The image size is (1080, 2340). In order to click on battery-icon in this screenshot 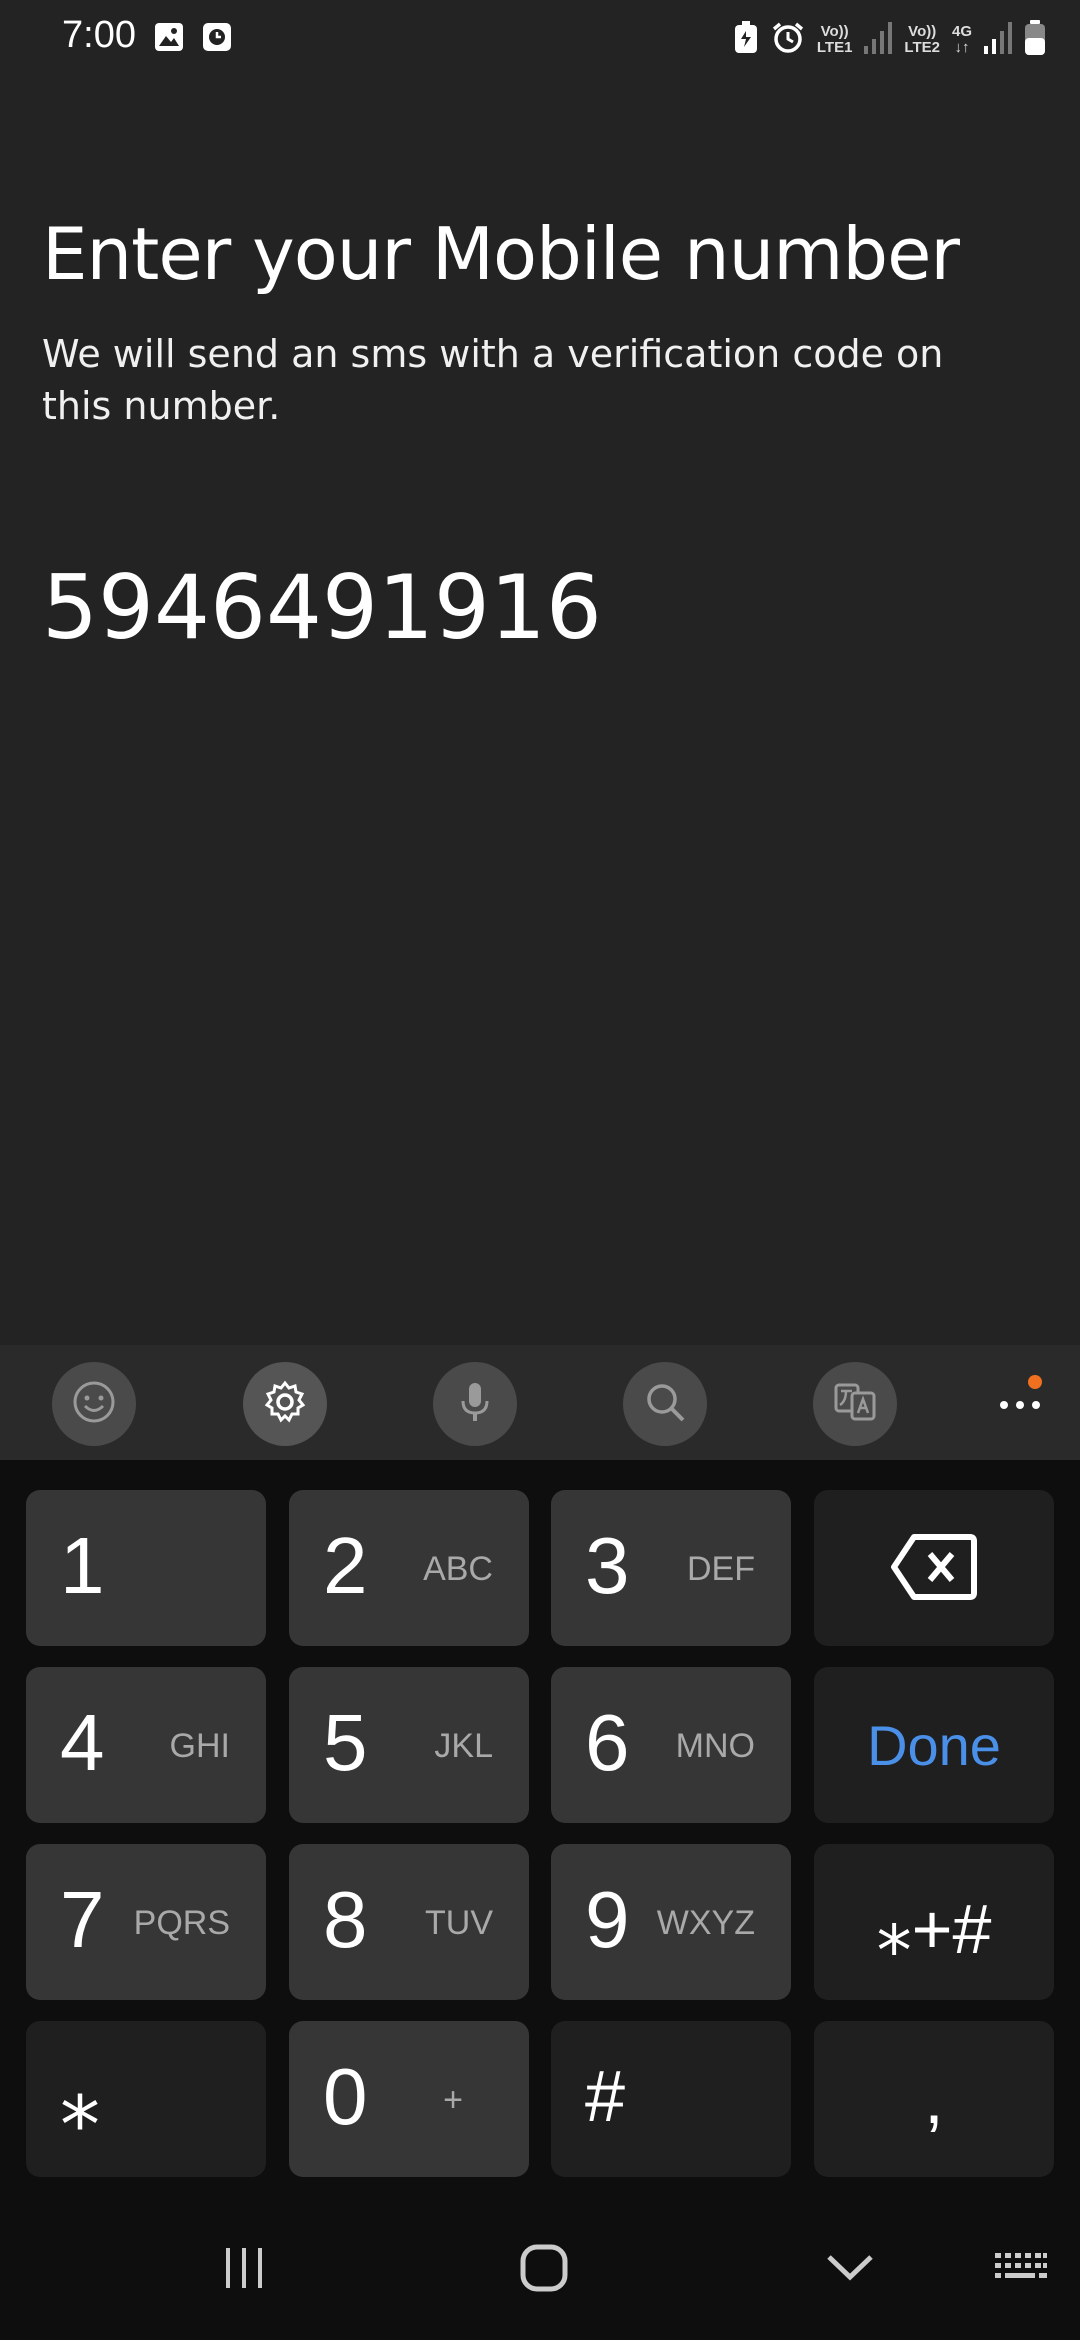, I will do `click(1035, 40)`.